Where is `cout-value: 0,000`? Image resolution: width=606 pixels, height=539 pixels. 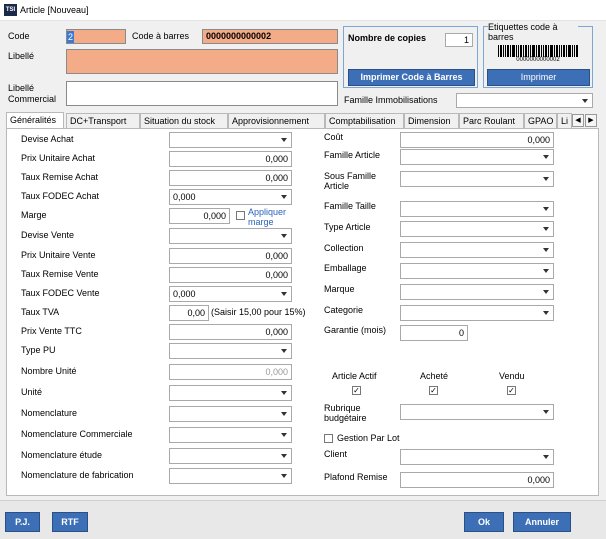 cout-value: 0,000 is located at coordinates (538, 140).